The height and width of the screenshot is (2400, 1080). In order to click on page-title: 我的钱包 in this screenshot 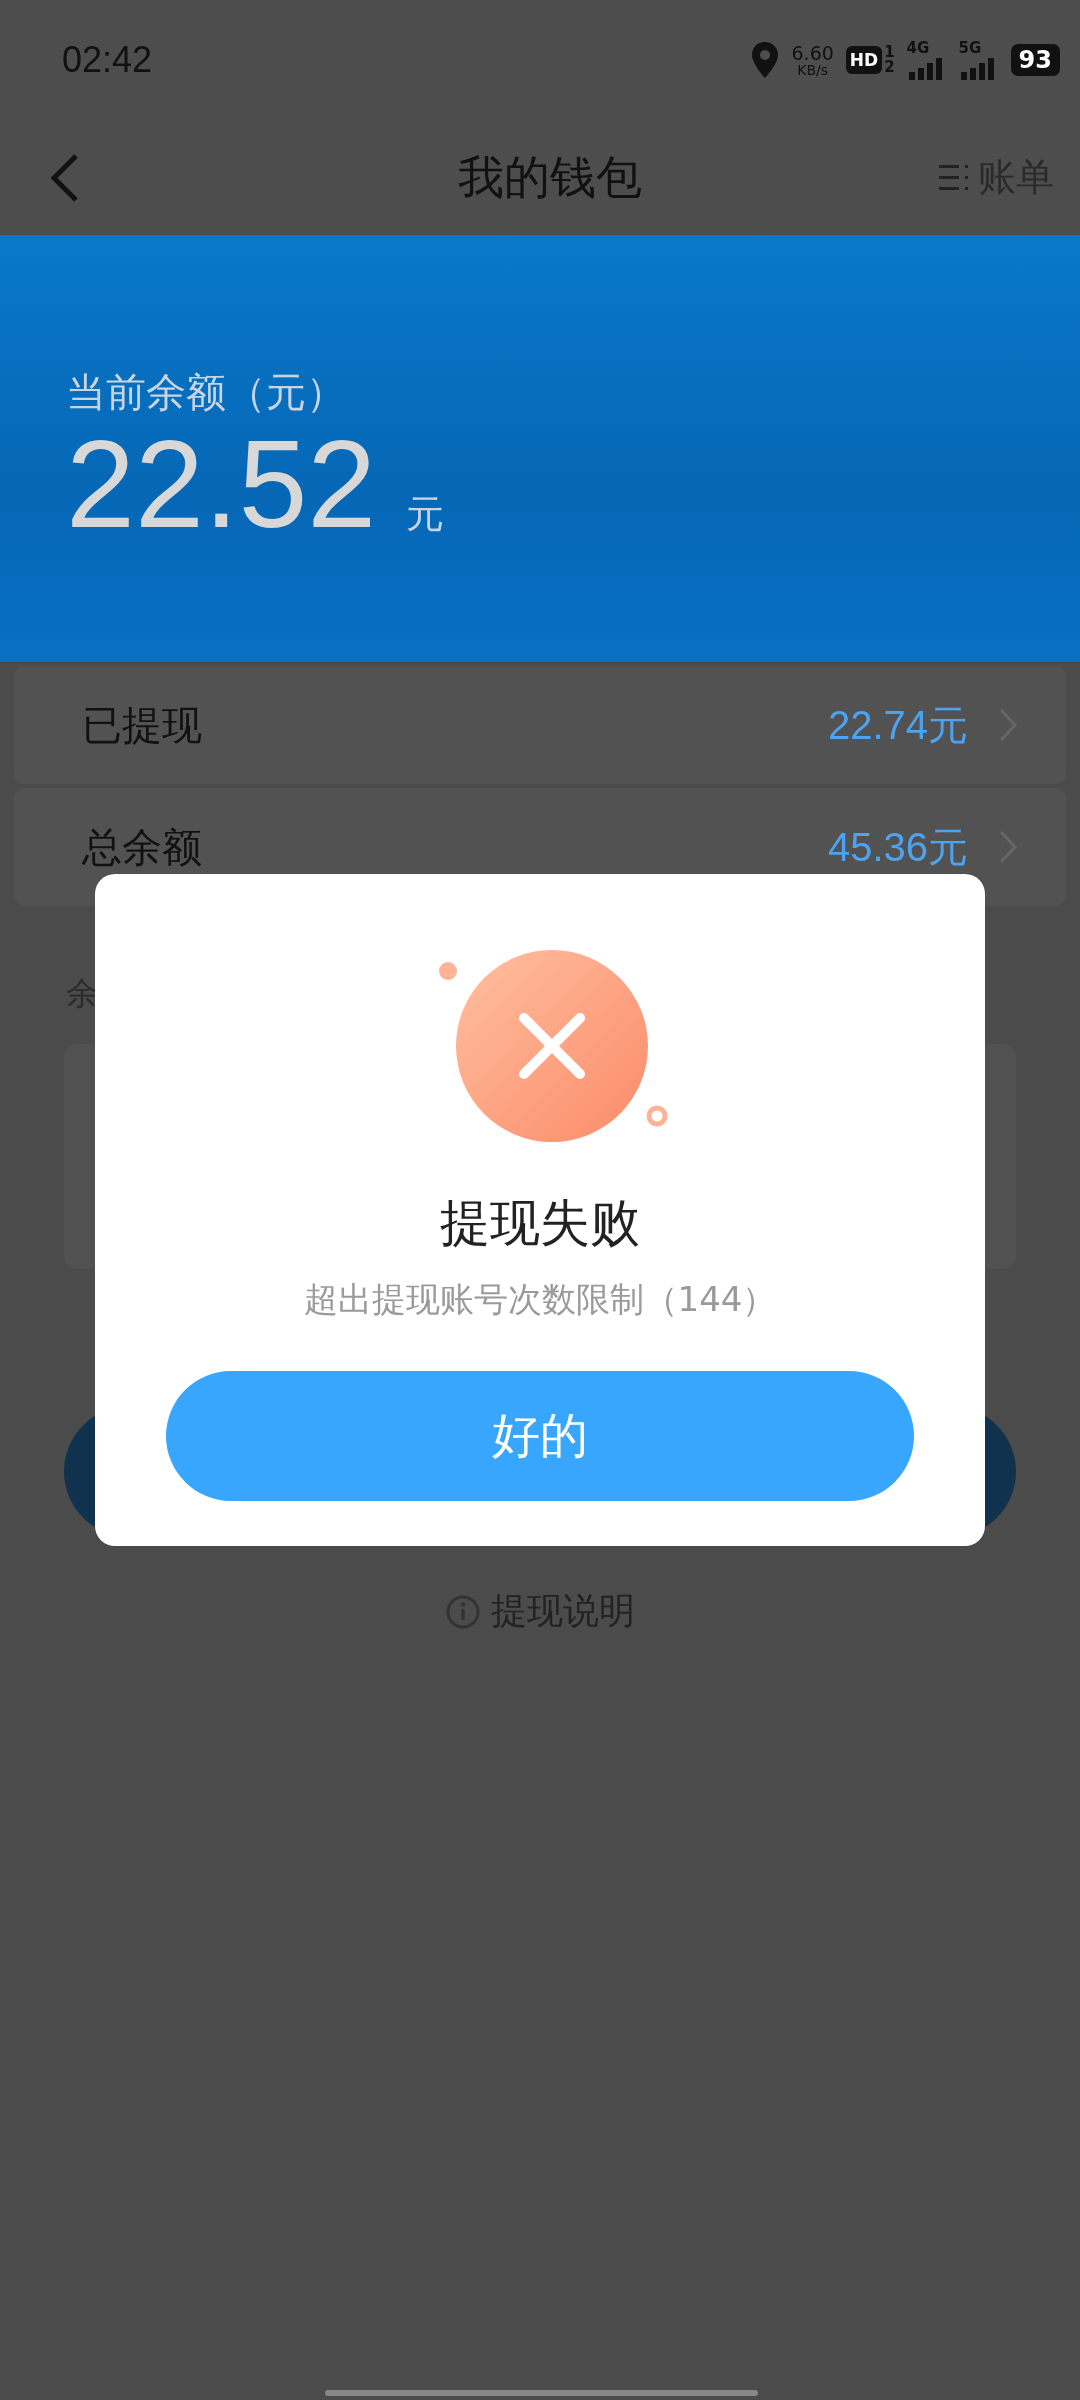, I will do `click(550, 177)`.